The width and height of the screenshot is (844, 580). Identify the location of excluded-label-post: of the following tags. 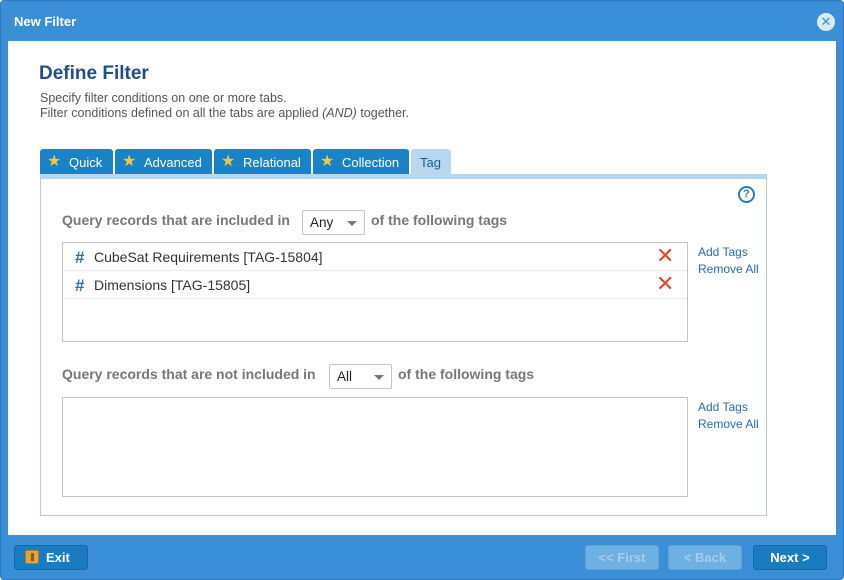
(466, 374).